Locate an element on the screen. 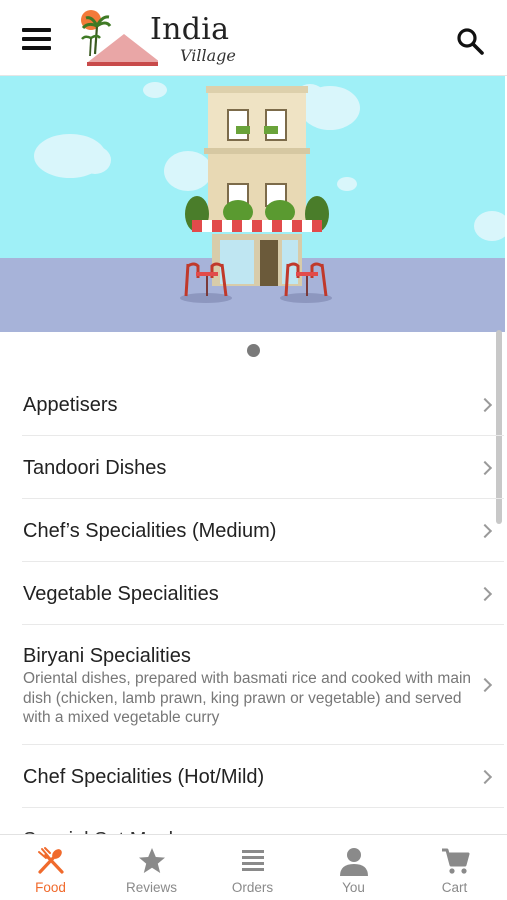 This screenshot has width=507, height=900. search-icon is located at coordinates (470, 41).